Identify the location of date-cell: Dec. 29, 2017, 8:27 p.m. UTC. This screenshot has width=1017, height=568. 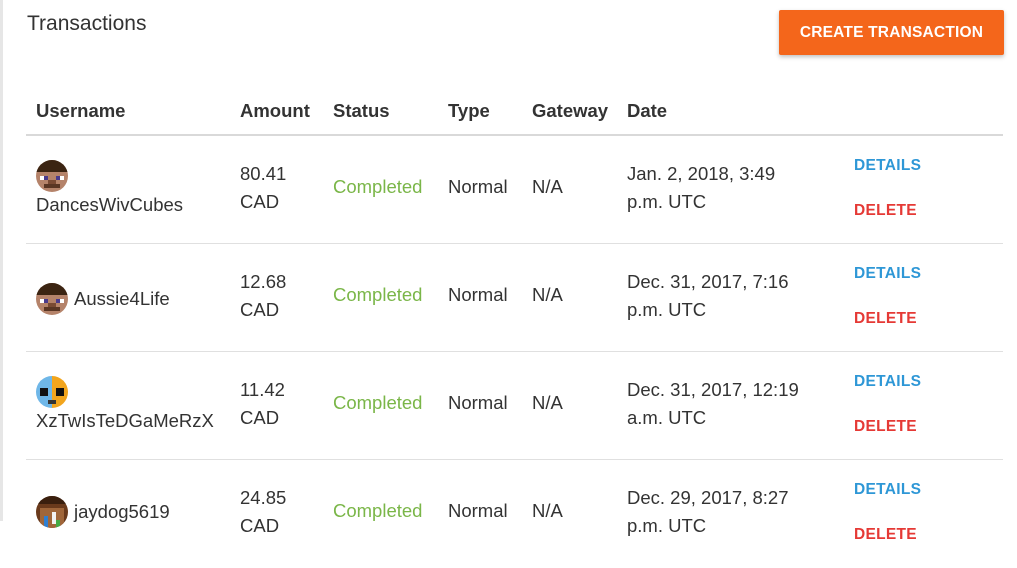
(727, 512).